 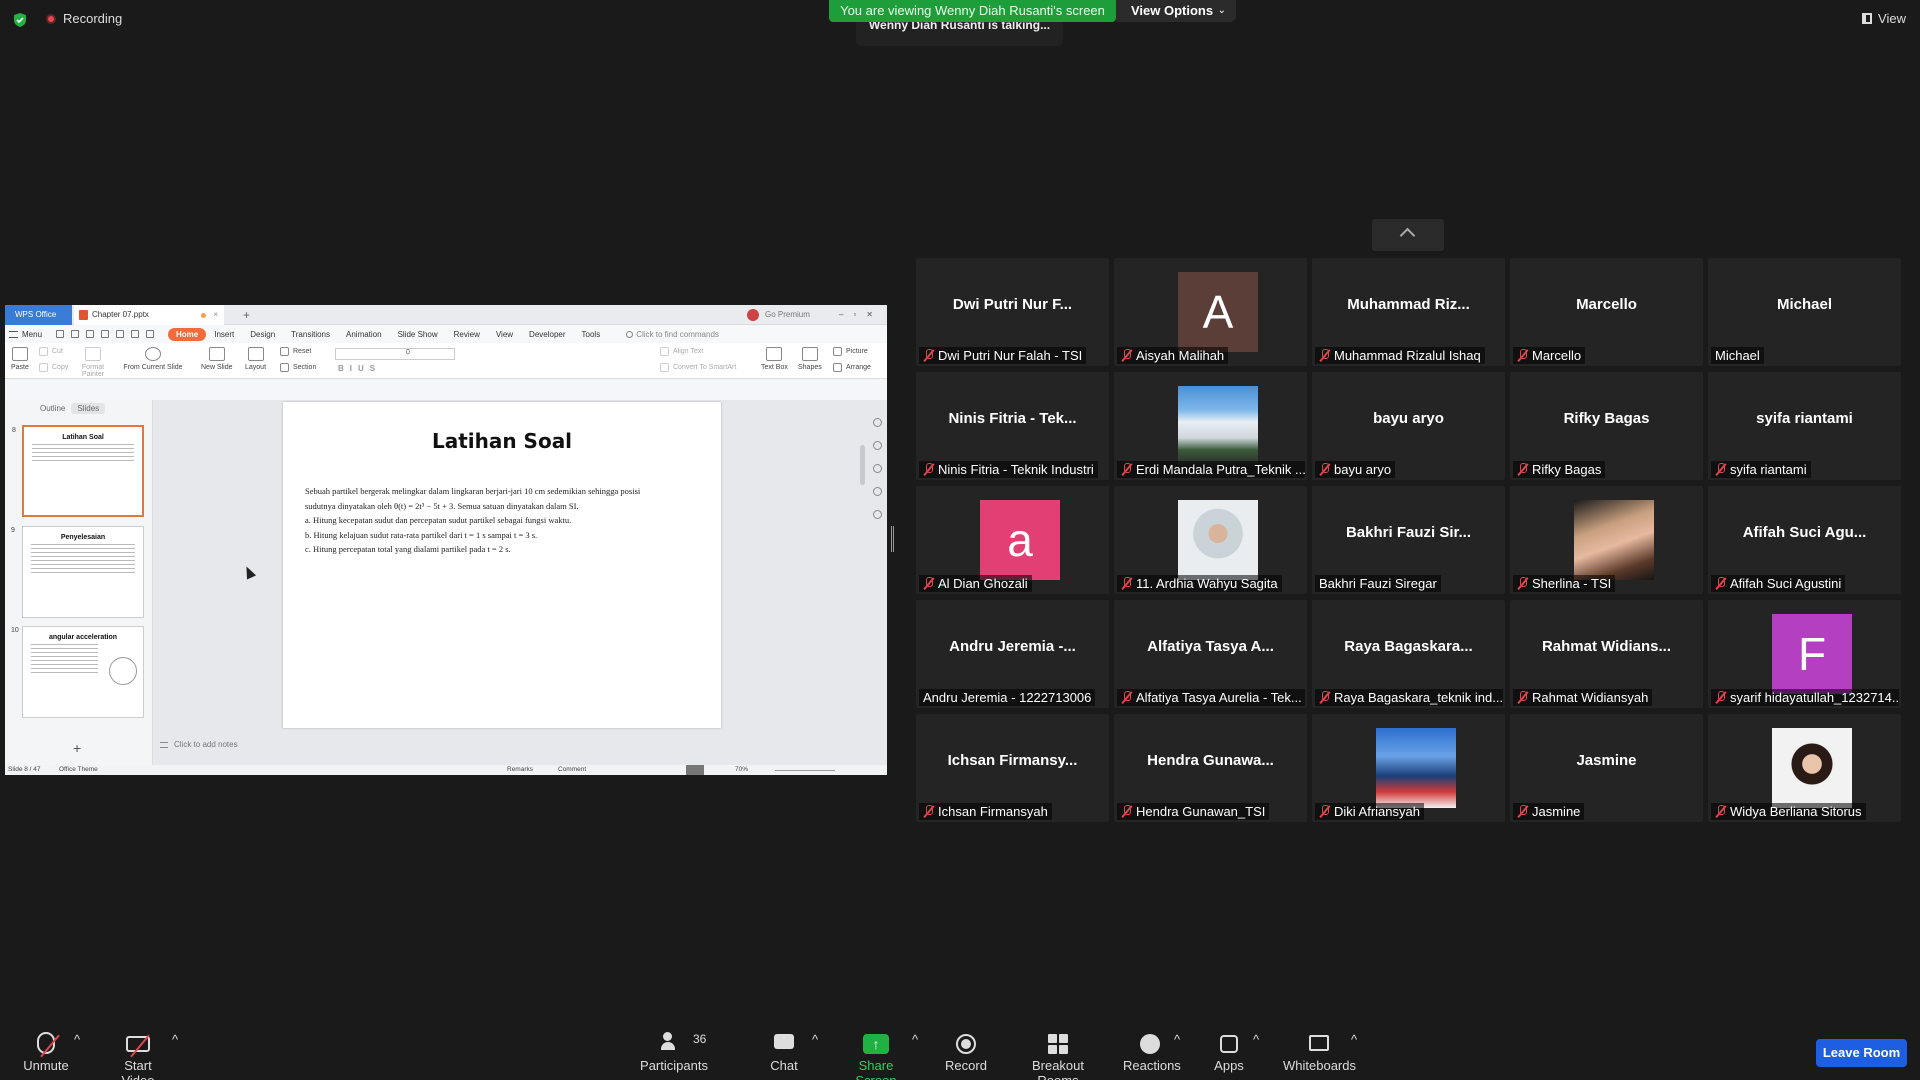 I want to click on participant-tile: Marcello Marcello, so click(x=1606, y=312).